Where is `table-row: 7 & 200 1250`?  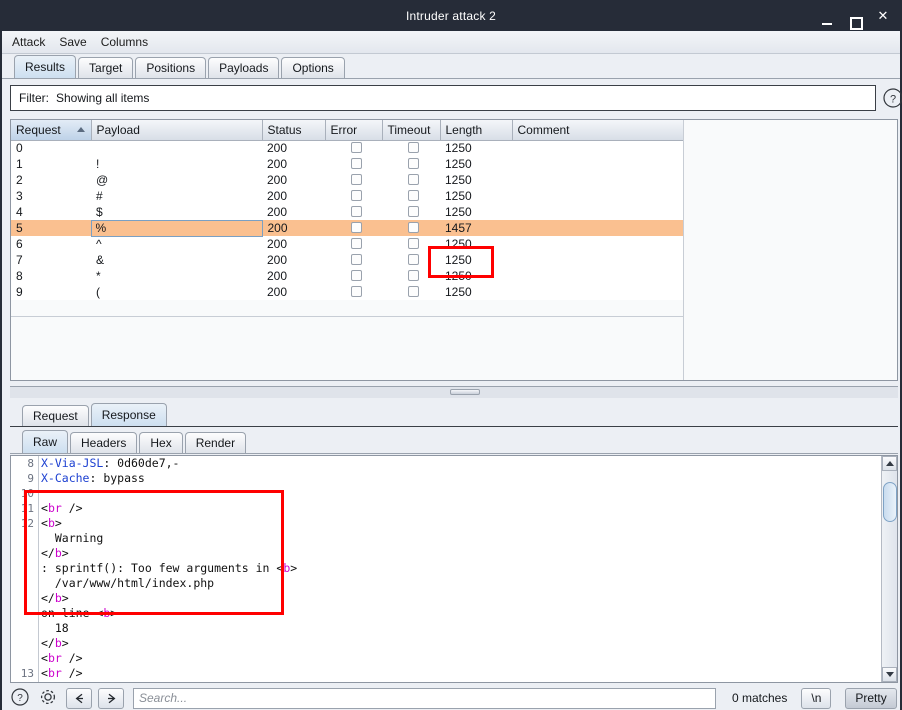
table-row: 7 & 200 1250 is located at coordinates (347, 260).